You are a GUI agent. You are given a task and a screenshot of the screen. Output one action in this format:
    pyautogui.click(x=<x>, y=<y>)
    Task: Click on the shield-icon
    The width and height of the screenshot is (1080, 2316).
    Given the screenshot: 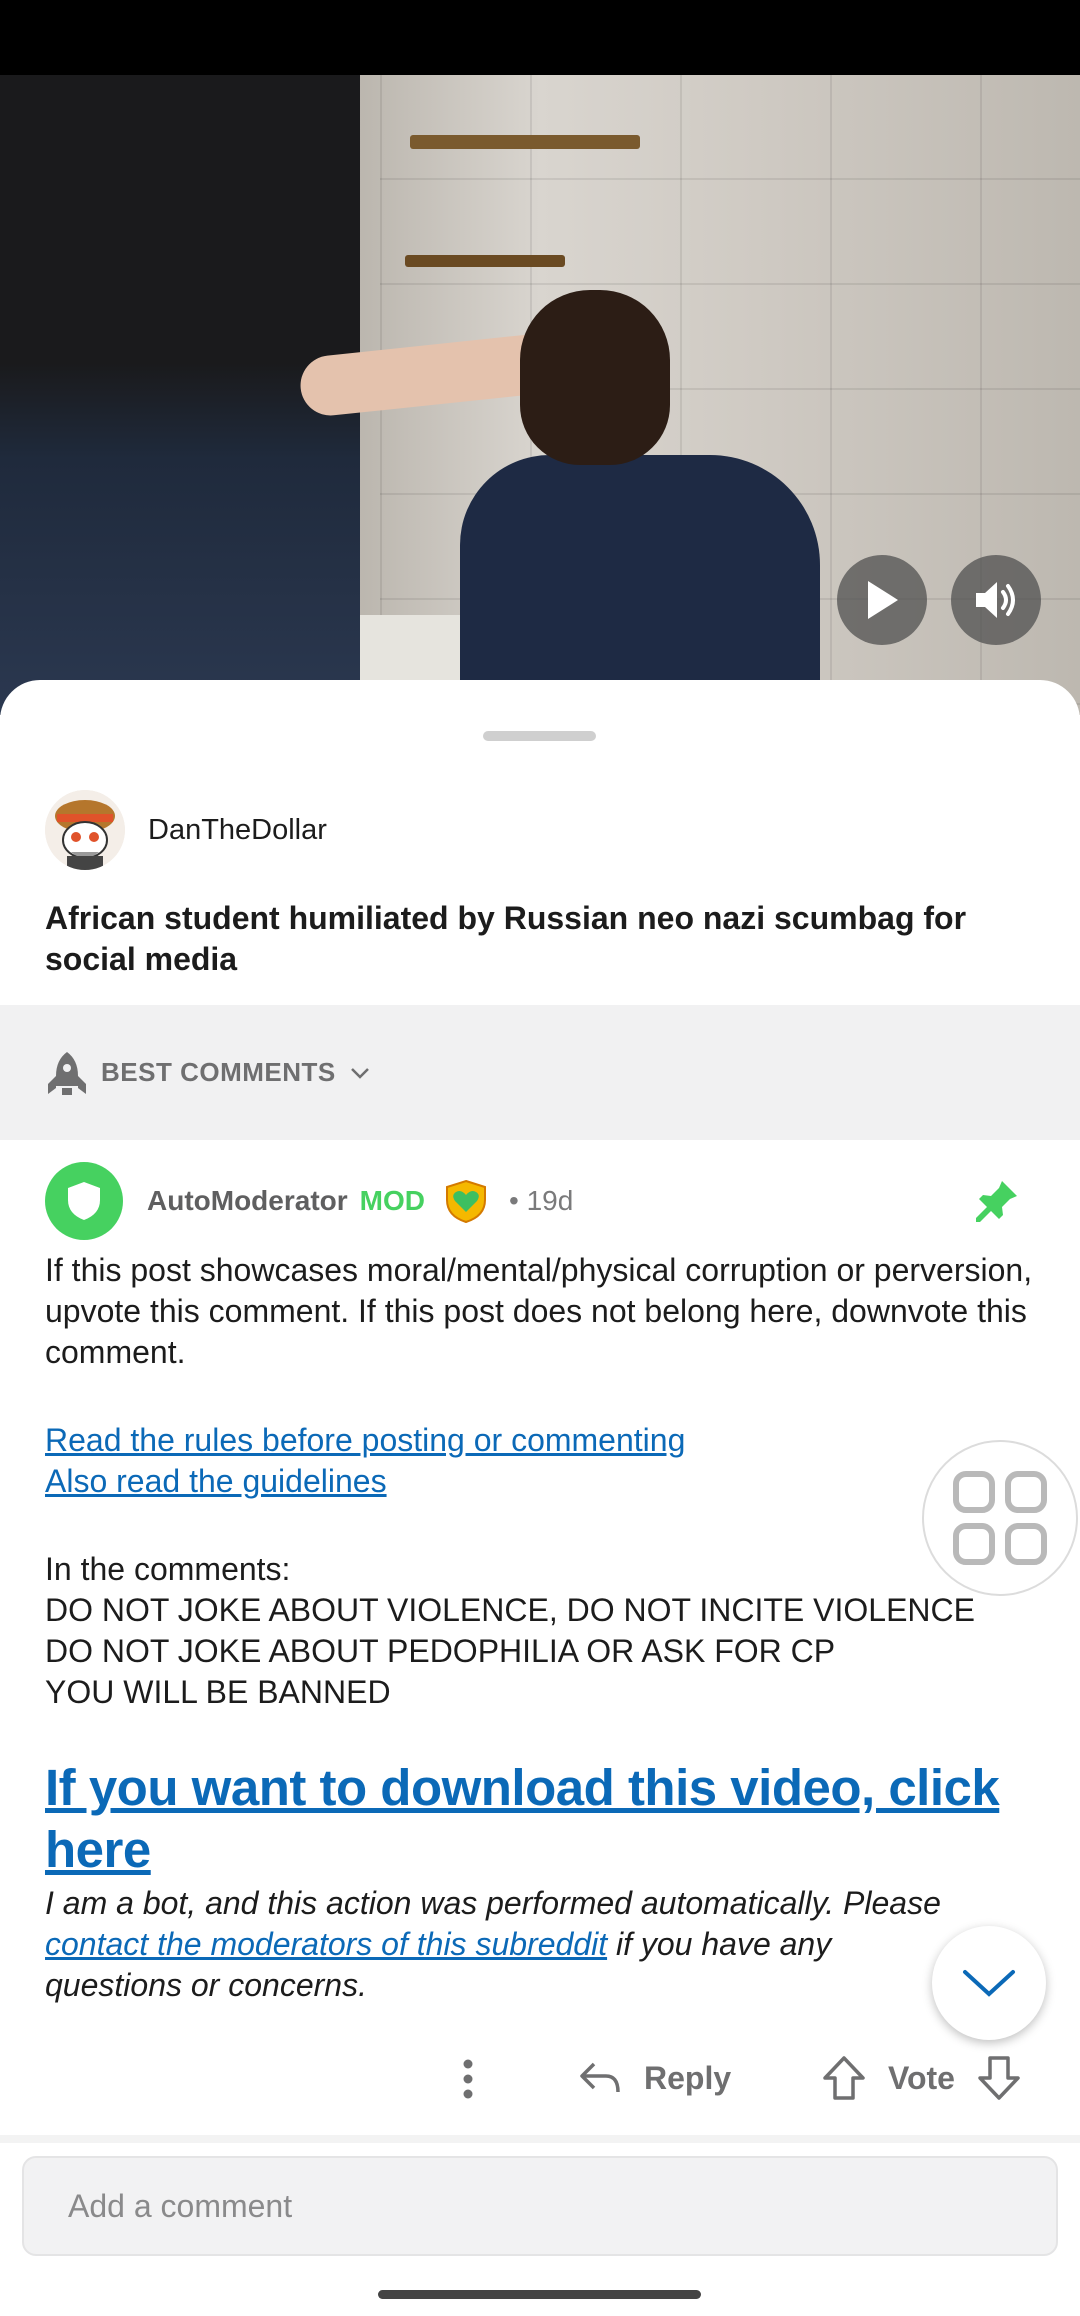 What is the action you would take?
    pyautogui.click(x=84, y=1201)
    